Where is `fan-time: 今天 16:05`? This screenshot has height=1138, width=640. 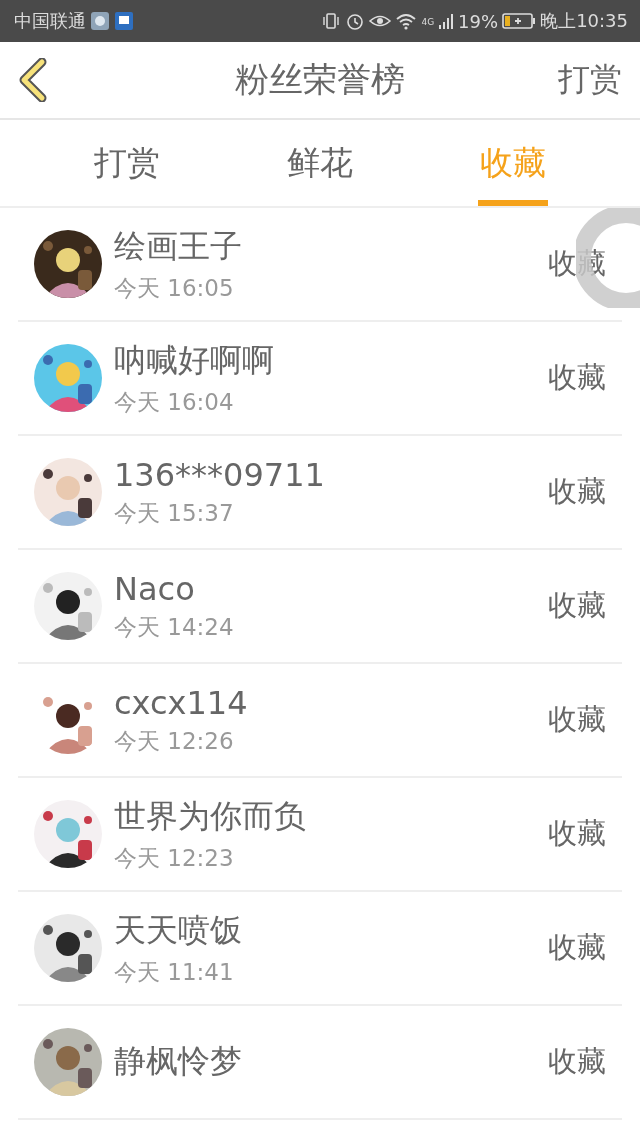 fan-time: 今天 16:05 is located at coordinates (174, 288).